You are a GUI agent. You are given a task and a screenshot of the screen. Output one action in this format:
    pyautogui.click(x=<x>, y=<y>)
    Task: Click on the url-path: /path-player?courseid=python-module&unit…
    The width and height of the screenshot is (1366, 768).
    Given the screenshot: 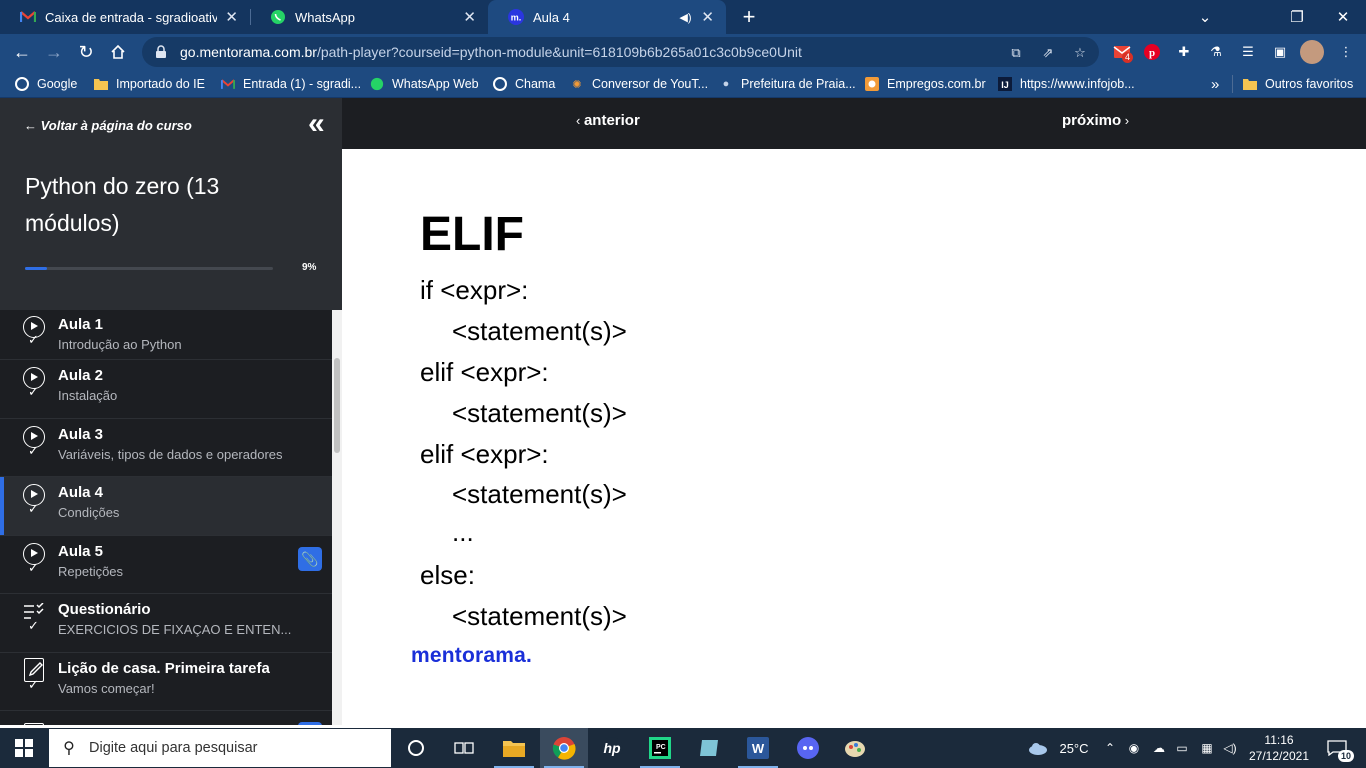 What is the action you would take?
    pyautogui.click(x=559, y=52)
    